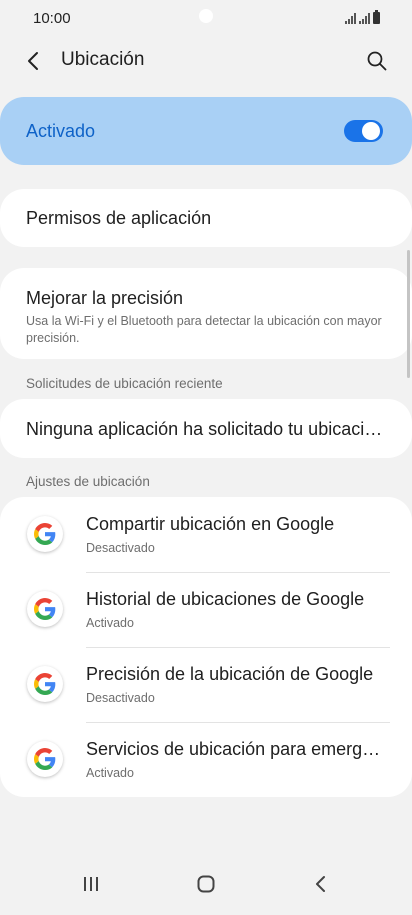 Image resolution: width=412 pixels, height=915 pixels. I want to click on recents-button, so click(91, 884).